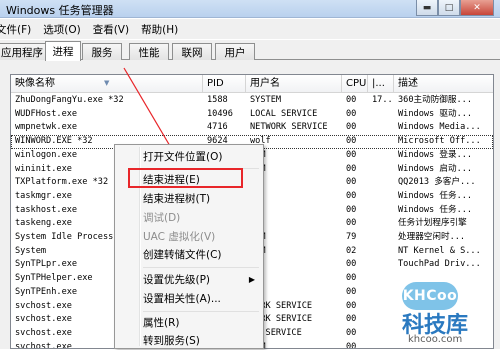  I want to click on close-button: ✕, so click(477, 8).